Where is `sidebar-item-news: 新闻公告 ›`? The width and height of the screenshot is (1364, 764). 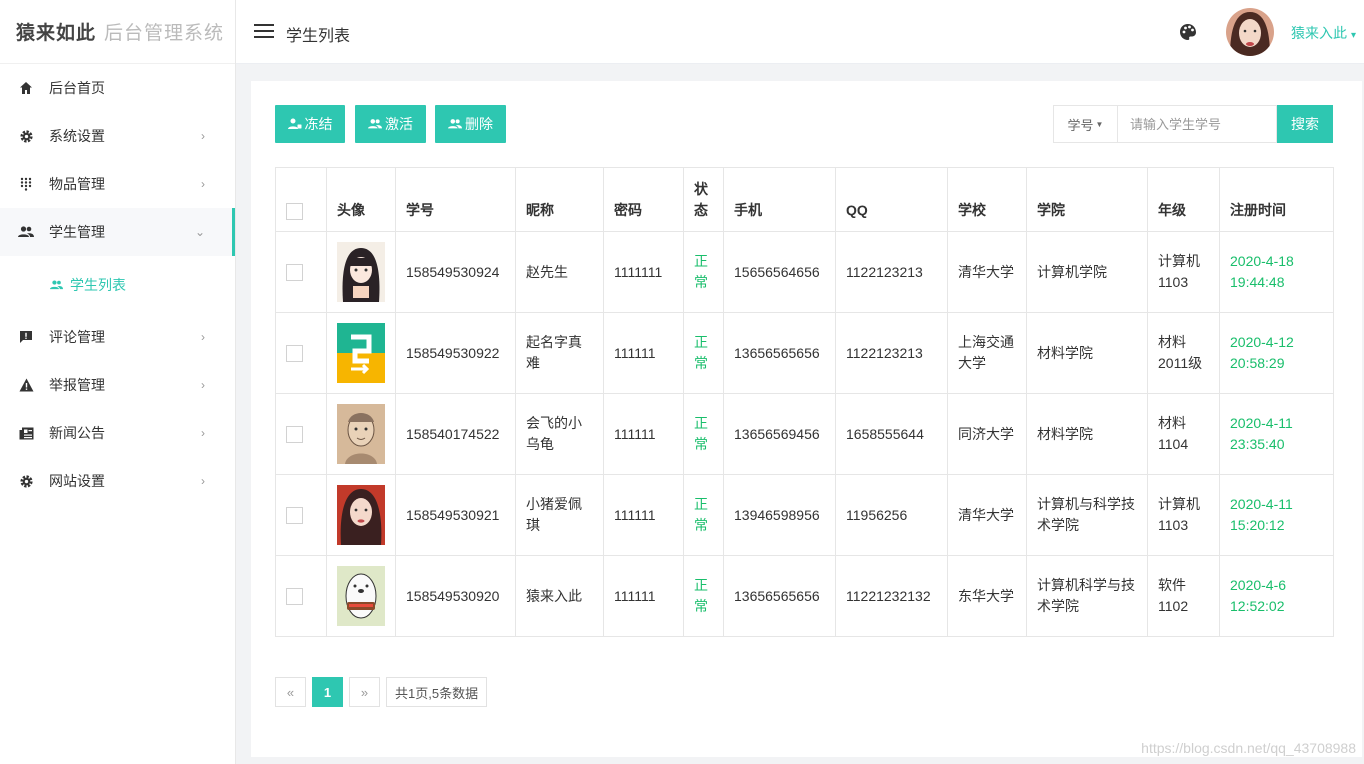 sidebar-item-news: 新闻公告 › is located at coordinates (117, 433).